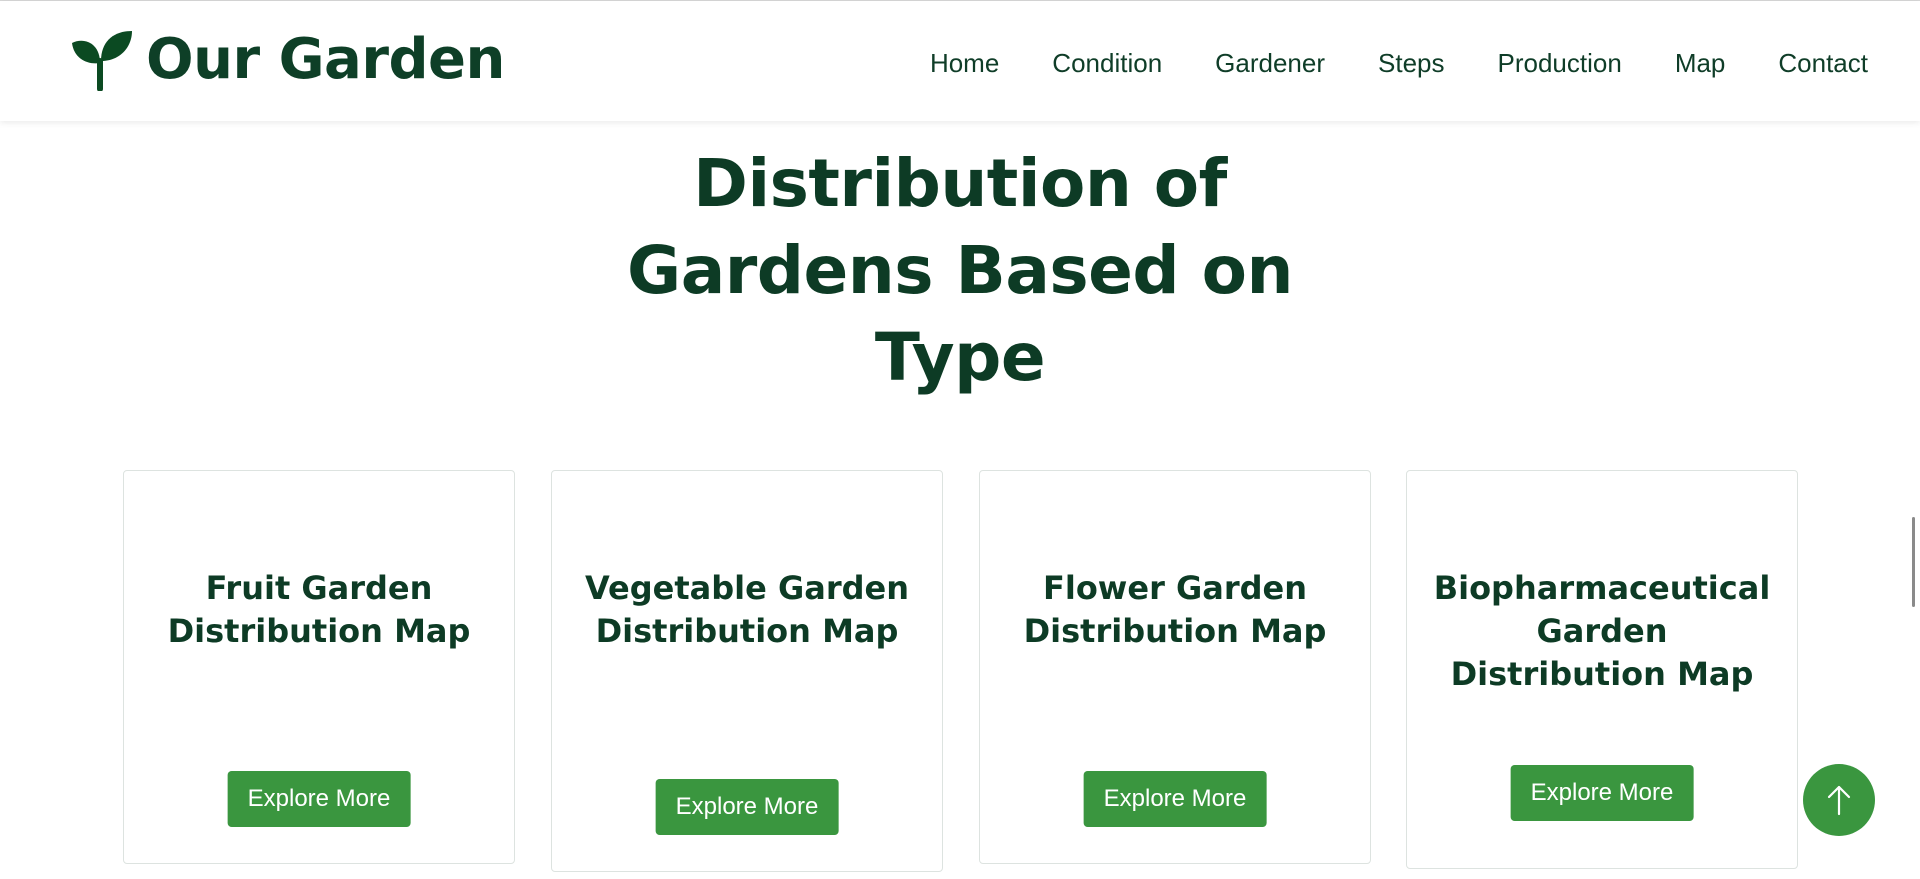  Describe the element at coordinates (747, 609) in the screenshot. I see `card-title: Vegetable Garden Distribution Map` at that location.